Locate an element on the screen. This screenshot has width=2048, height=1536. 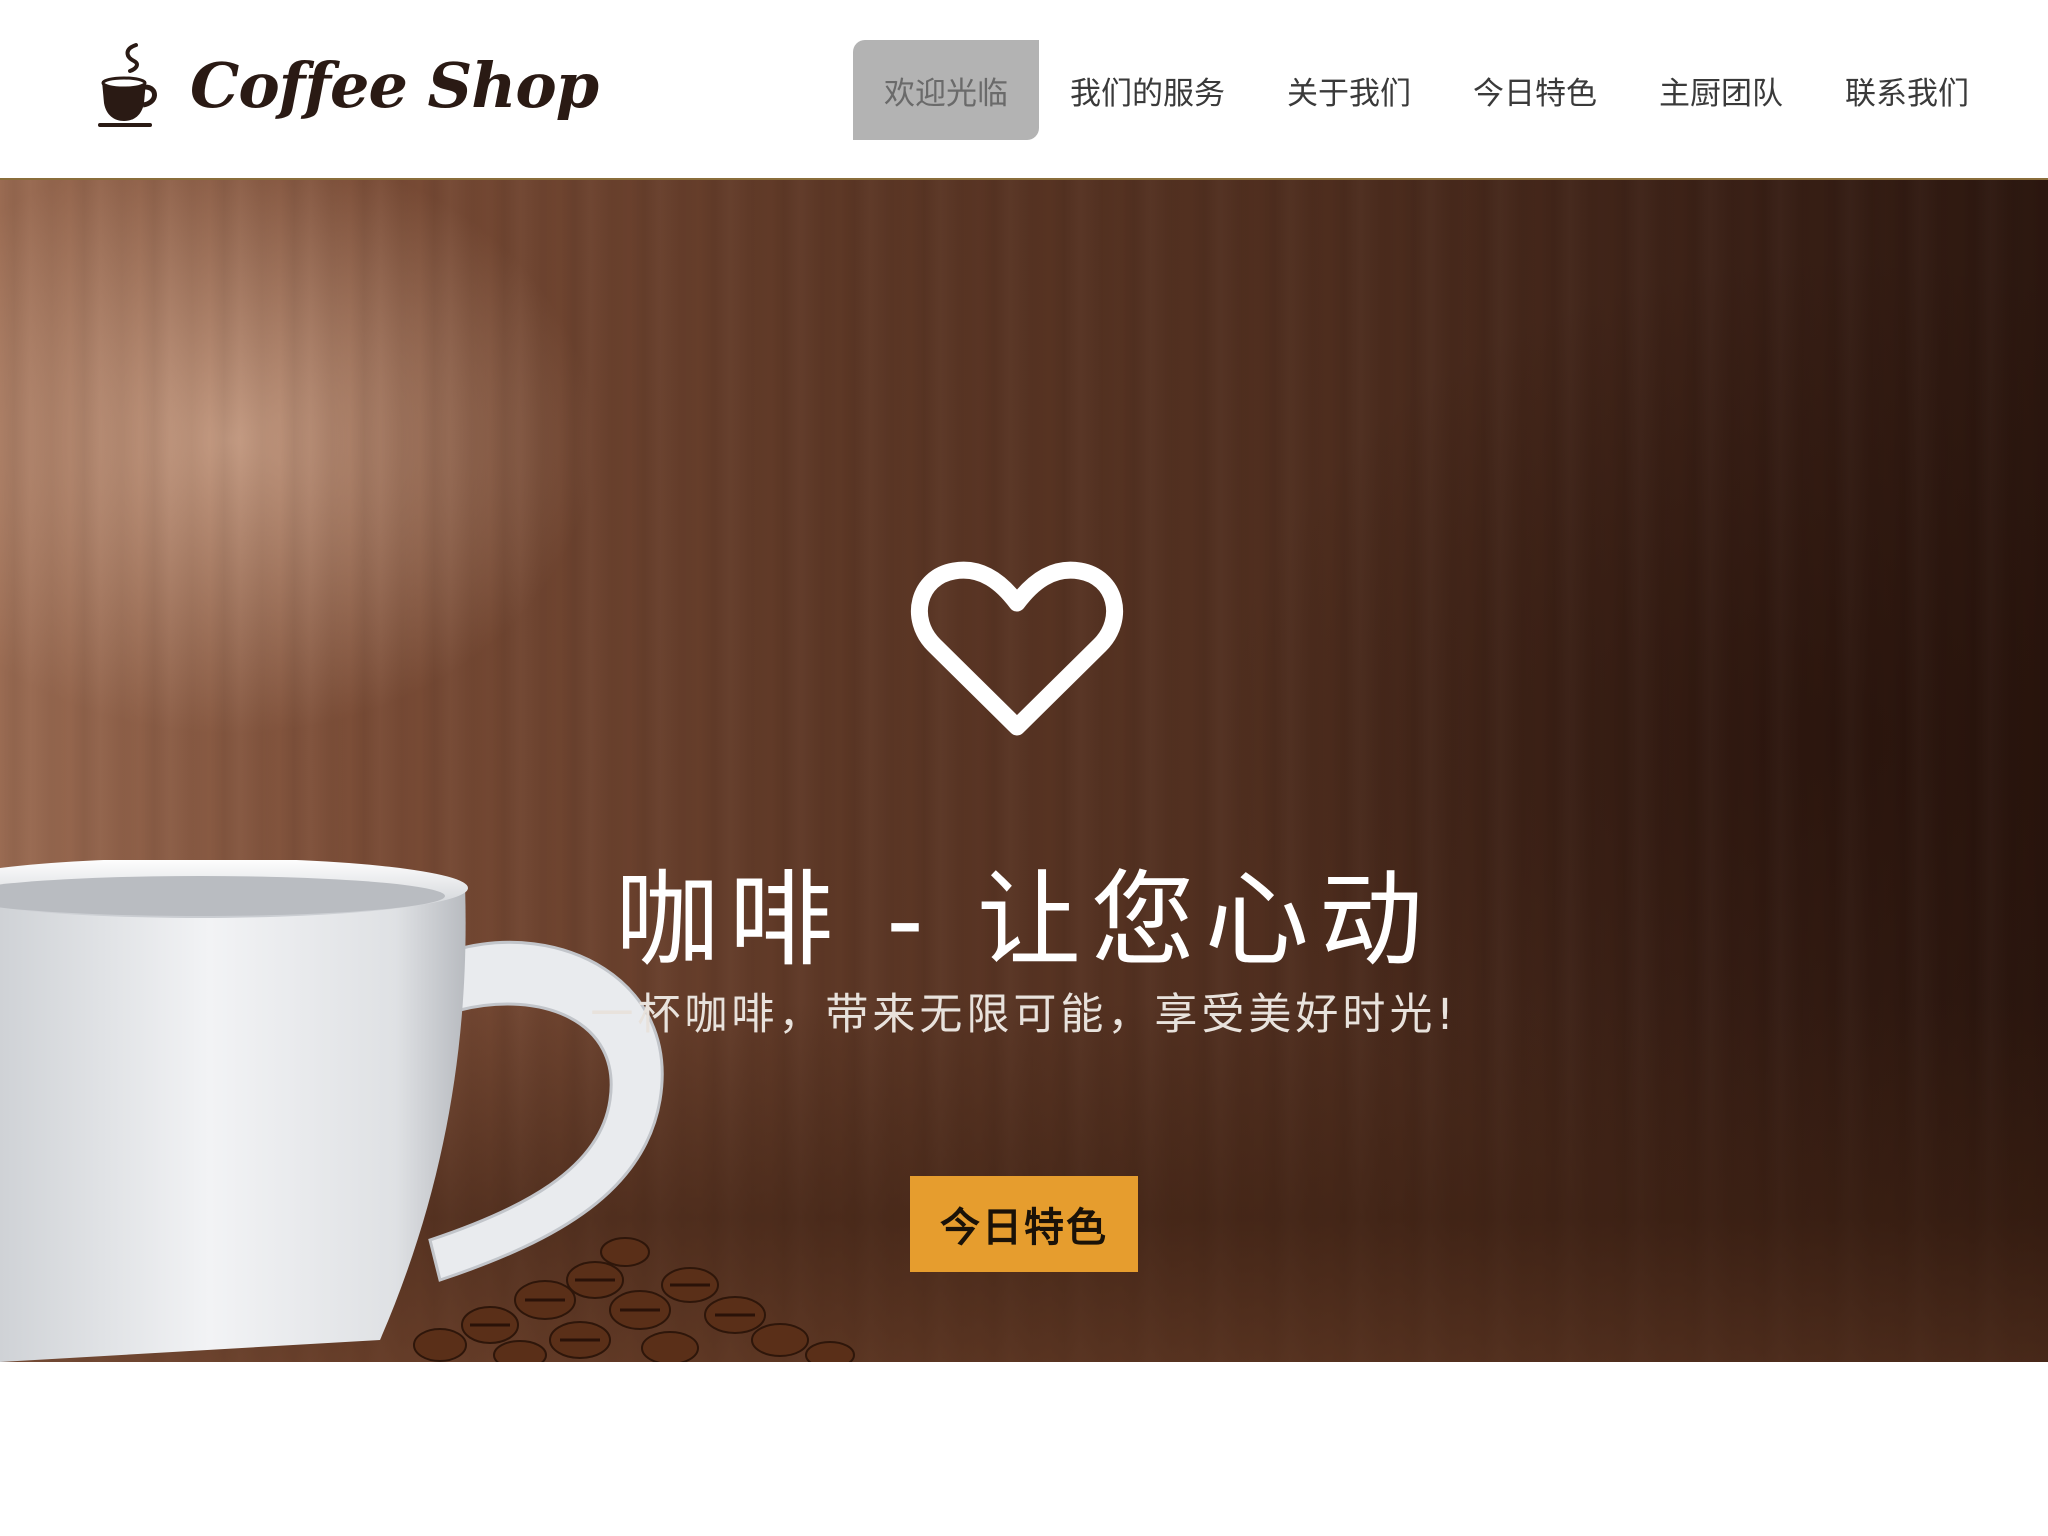
nav-item-welcome: 欢迎光临 is located at coordinates (946, 90).